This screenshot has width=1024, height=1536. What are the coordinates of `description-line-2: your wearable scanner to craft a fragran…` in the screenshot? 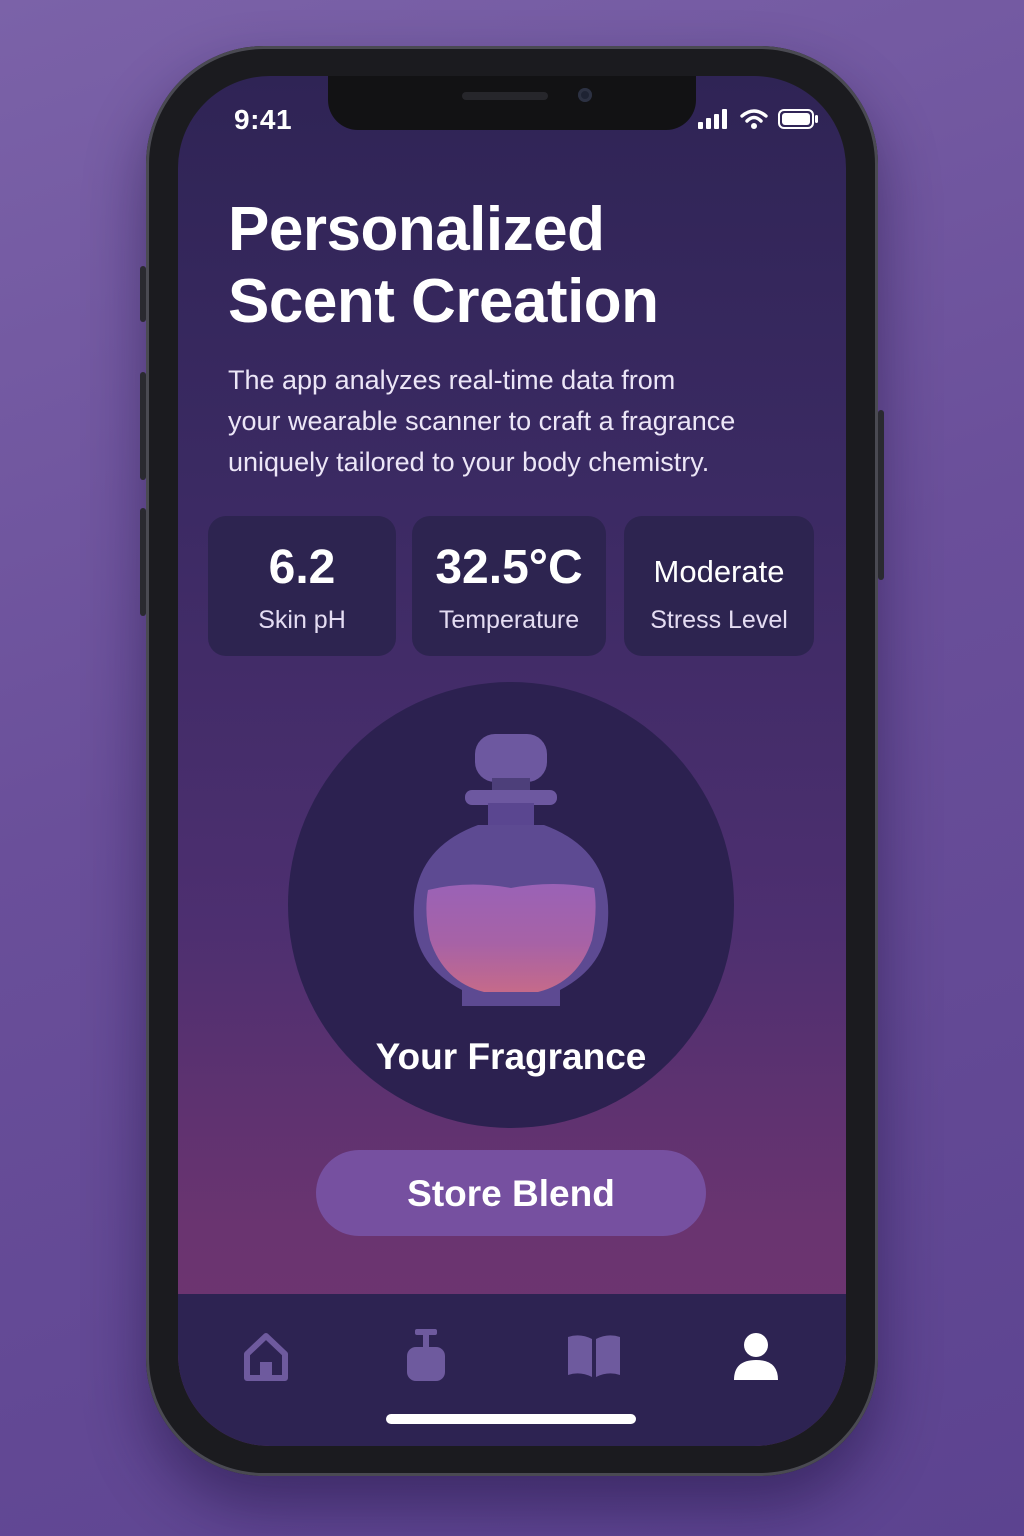 It's located at (482, 421).